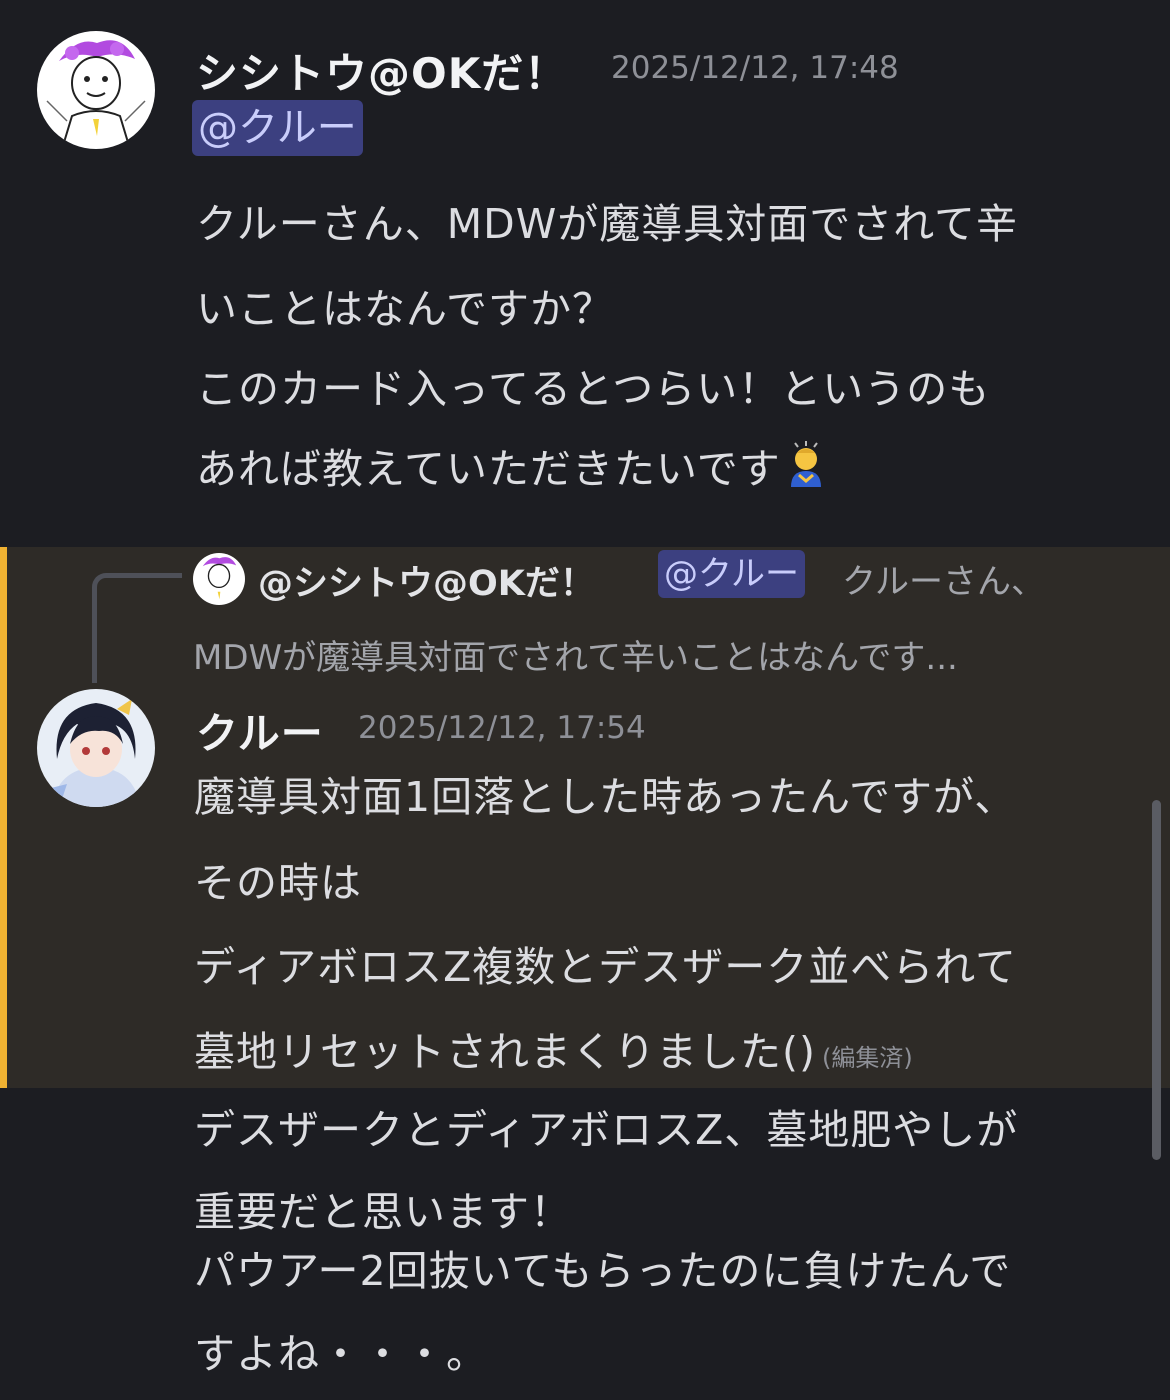 The height and width of the screenshot is (1400, 1170). I want to click on message-line-edited: 墓地リセットされまくりました() (編集済), so click(553, 1048).